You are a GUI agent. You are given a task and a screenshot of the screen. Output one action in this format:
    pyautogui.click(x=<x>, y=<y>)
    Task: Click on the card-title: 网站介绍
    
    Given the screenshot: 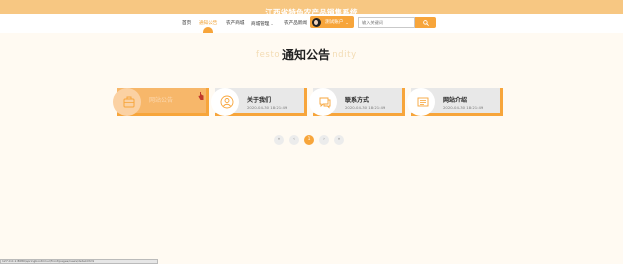 What is the action you would take?
    pyautogui.click(x=455, y=100)
    